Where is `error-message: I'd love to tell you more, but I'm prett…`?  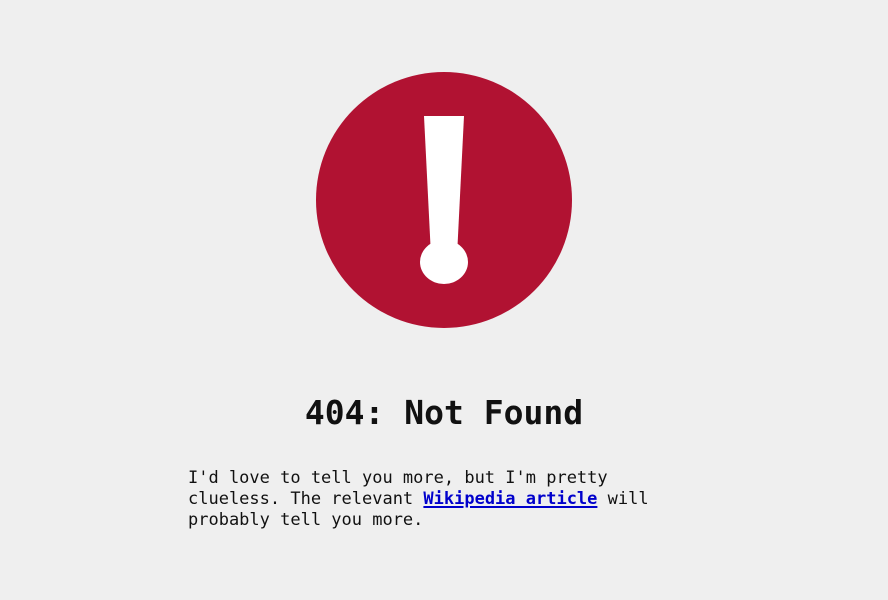
error-message: I'd love to tell you more, but I'm prett… is located at coordinates (448, 499).